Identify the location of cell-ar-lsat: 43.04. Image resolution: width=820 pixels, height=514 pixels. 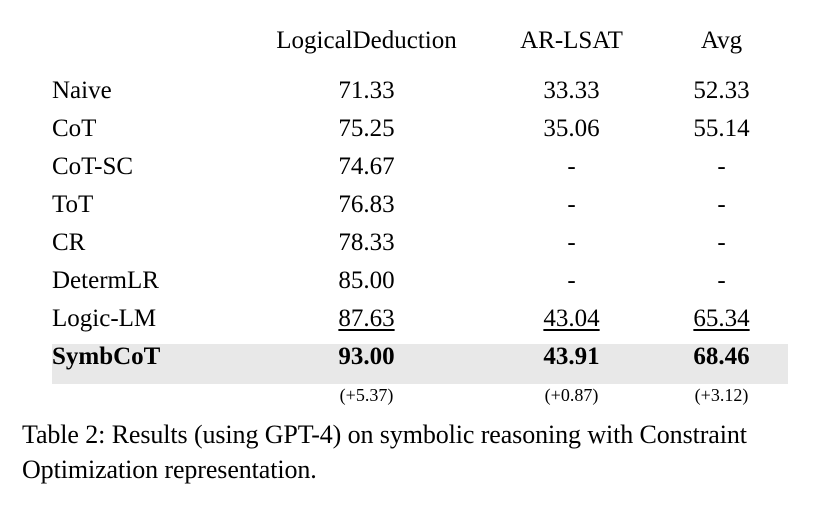
(571, 318).